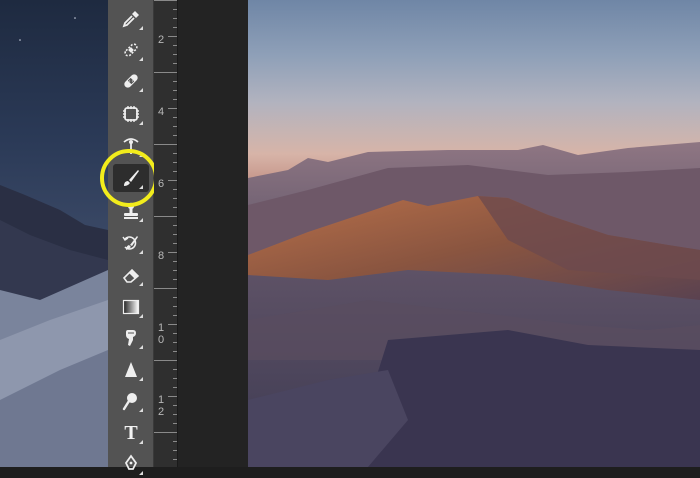 The width and height of the screenshot is (700, 478). I want to click on ruler-label-2: 2, so click(161, 40).